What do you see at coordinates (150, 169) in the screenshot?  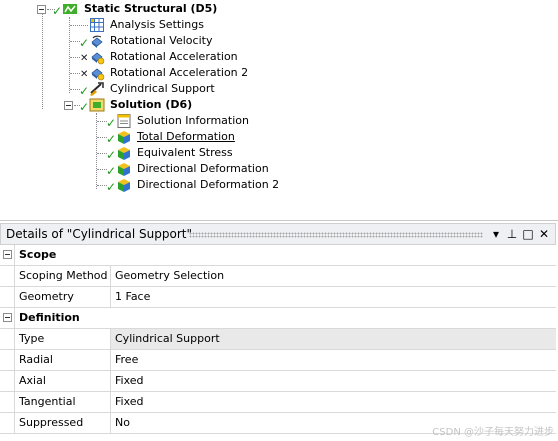 I see `tree-item-directional-deformation: ✓ Directional Deformation` at bounding box center [150, 169].